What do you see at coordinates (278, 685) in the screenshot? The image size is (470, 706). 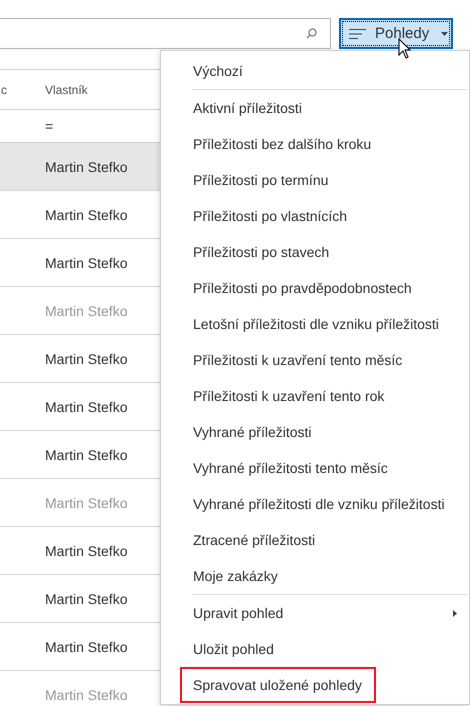 I see `menu-item: Spravovat uložené pohledy` at bounding box center [278, 685].